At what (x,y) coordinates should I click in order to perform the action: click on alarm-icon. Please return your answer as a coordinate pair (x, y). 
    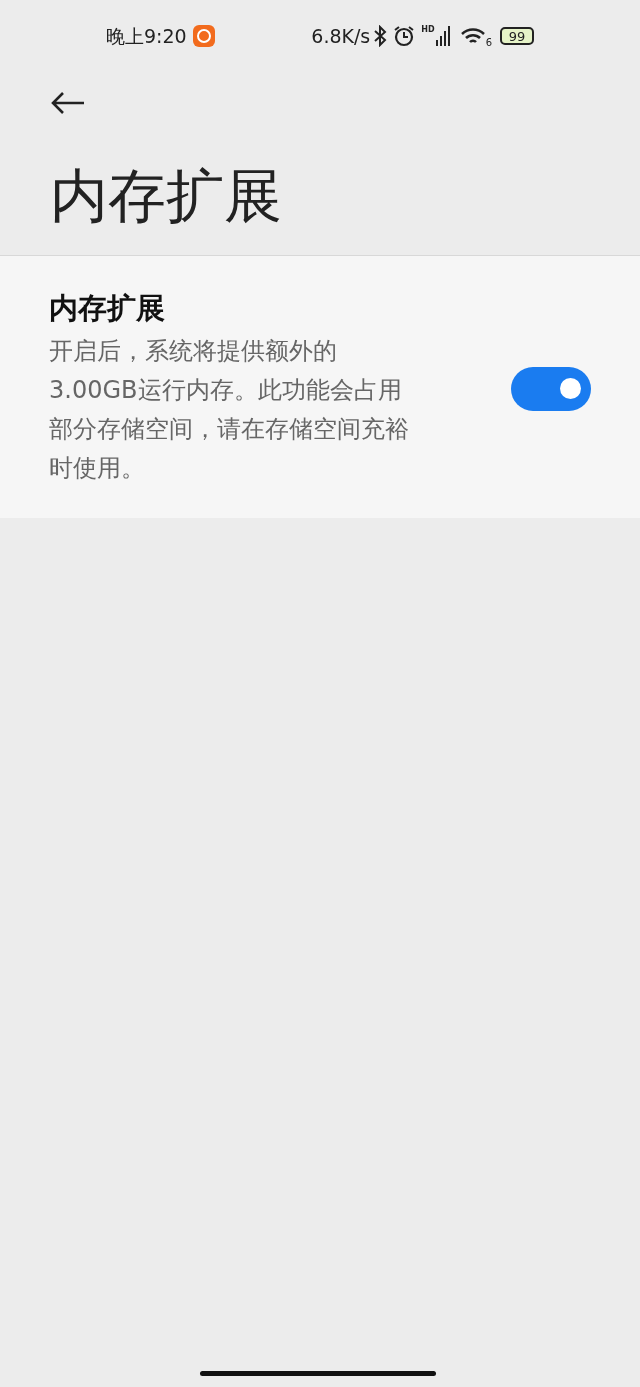
    Looking at the image, I should click on (404, 36).